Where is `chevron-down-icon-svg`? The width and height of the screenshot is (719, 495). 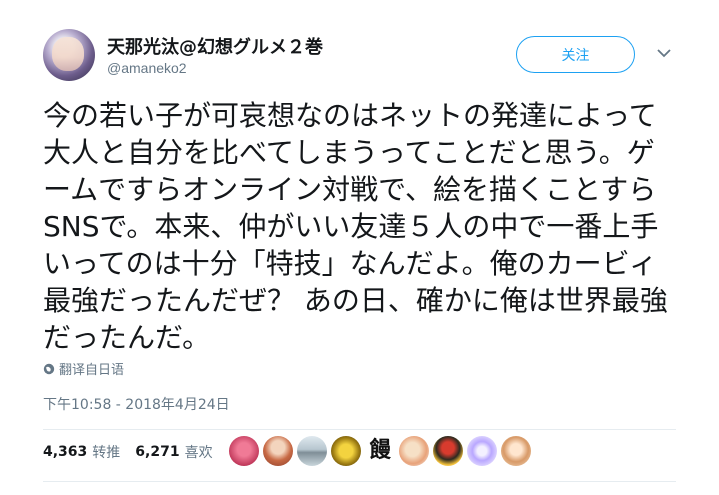
chevron-down-icon-svg is located at coordinates (664, 52).